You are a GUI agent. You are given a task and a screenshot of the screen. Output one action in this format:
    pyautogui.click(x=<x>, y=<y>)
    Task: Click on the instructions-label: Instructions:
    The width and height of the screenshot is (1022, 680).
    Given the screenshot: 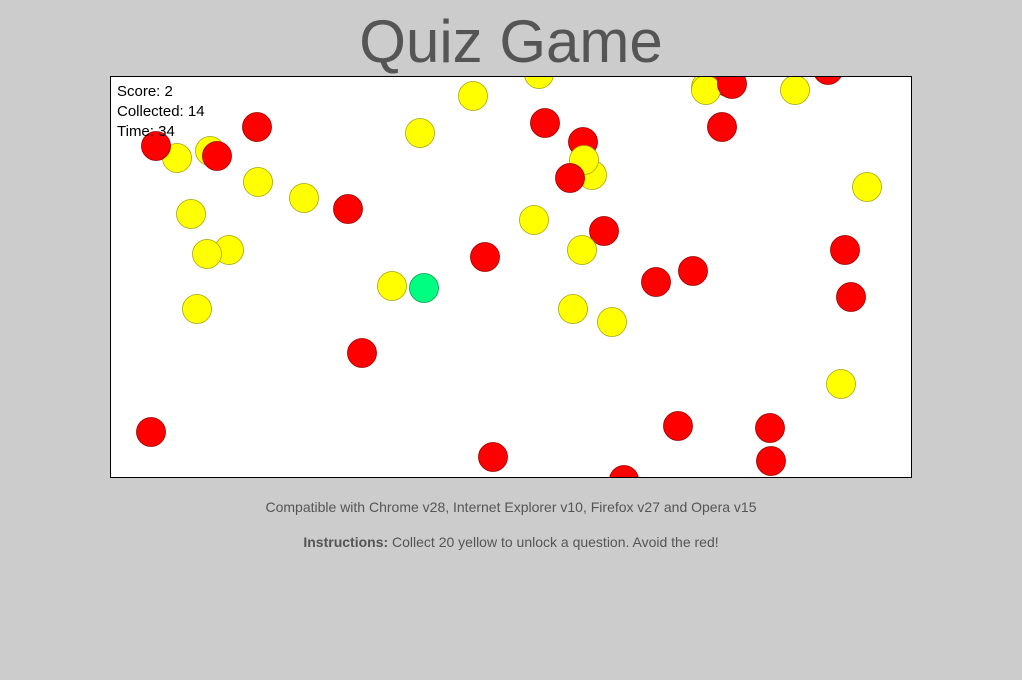 What is the action you would take?
    pyautogui.click(x=346, y=542)
    